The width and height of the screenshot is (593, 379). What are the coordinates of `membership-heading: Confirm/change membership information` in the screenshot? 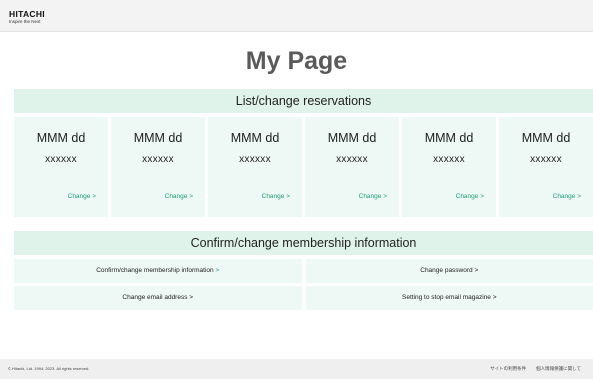 It's located at (303, 243).